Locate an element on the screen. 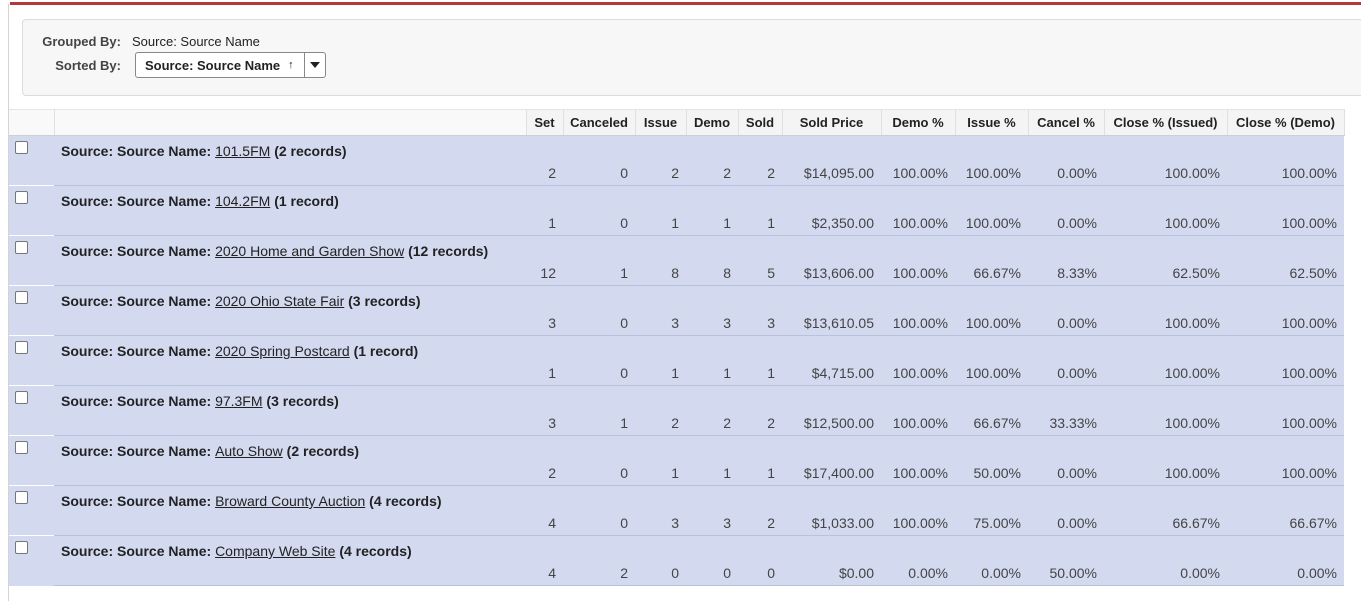 Image resolution: width=1361 pixels, height=601 pixels. sort-field-button: Source: Source Name ↑ is located at coordinates (220, 65).